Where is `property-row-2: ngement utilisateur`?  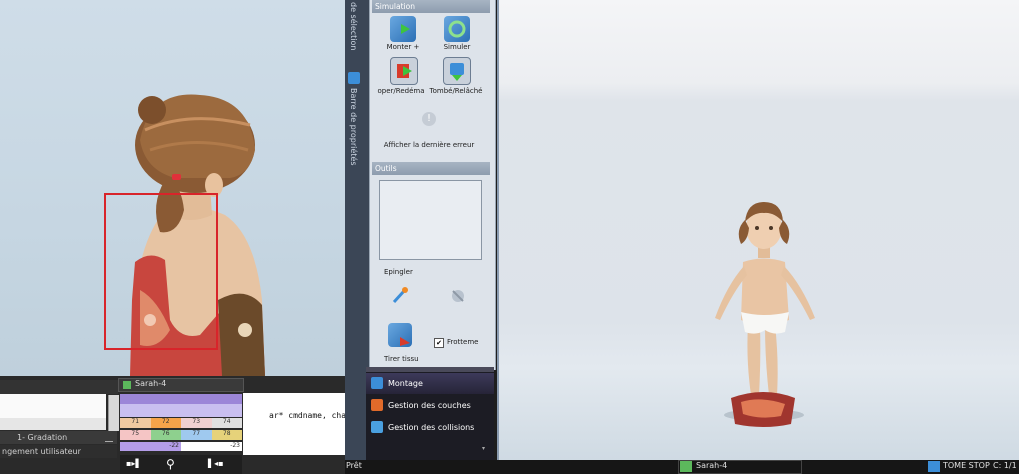 property-row-2: ngement utilisateur is located at coordinates (58, 451).